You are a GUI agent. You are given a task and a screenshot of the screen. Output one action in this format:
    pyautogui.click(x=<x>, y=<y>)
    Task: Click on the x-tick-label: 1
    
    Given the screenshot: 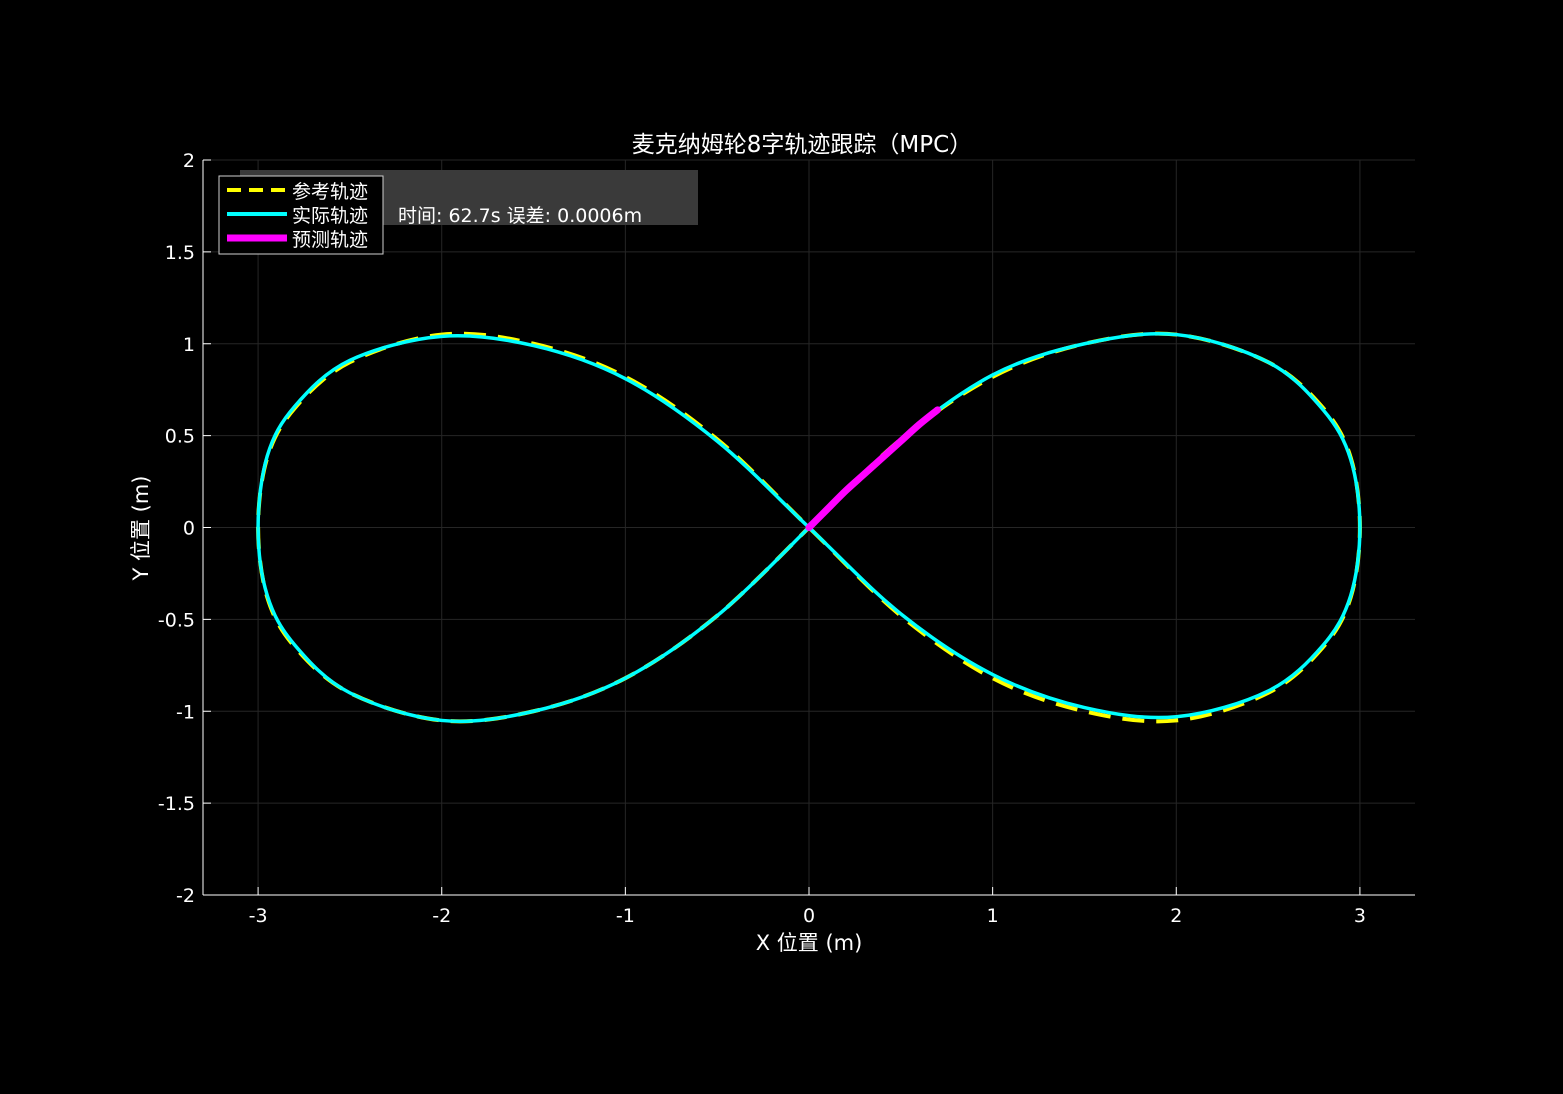 What is the action you would take?
    pyautogui.click(x=993, y=916)
    